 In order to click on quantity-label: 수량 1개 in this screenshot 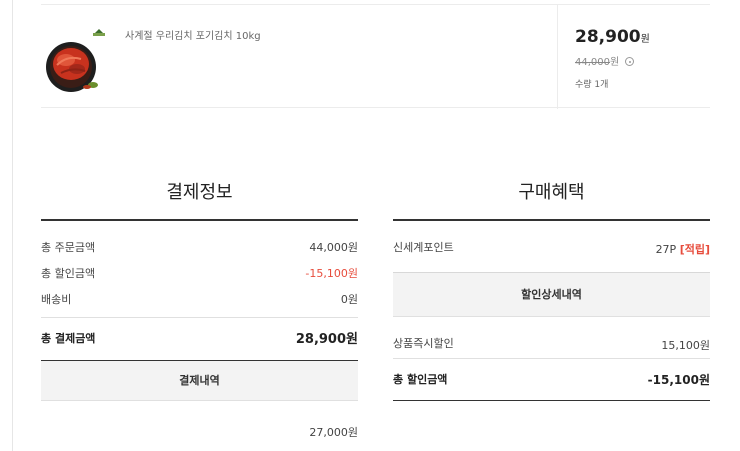, I will do `click(592, 85)`.